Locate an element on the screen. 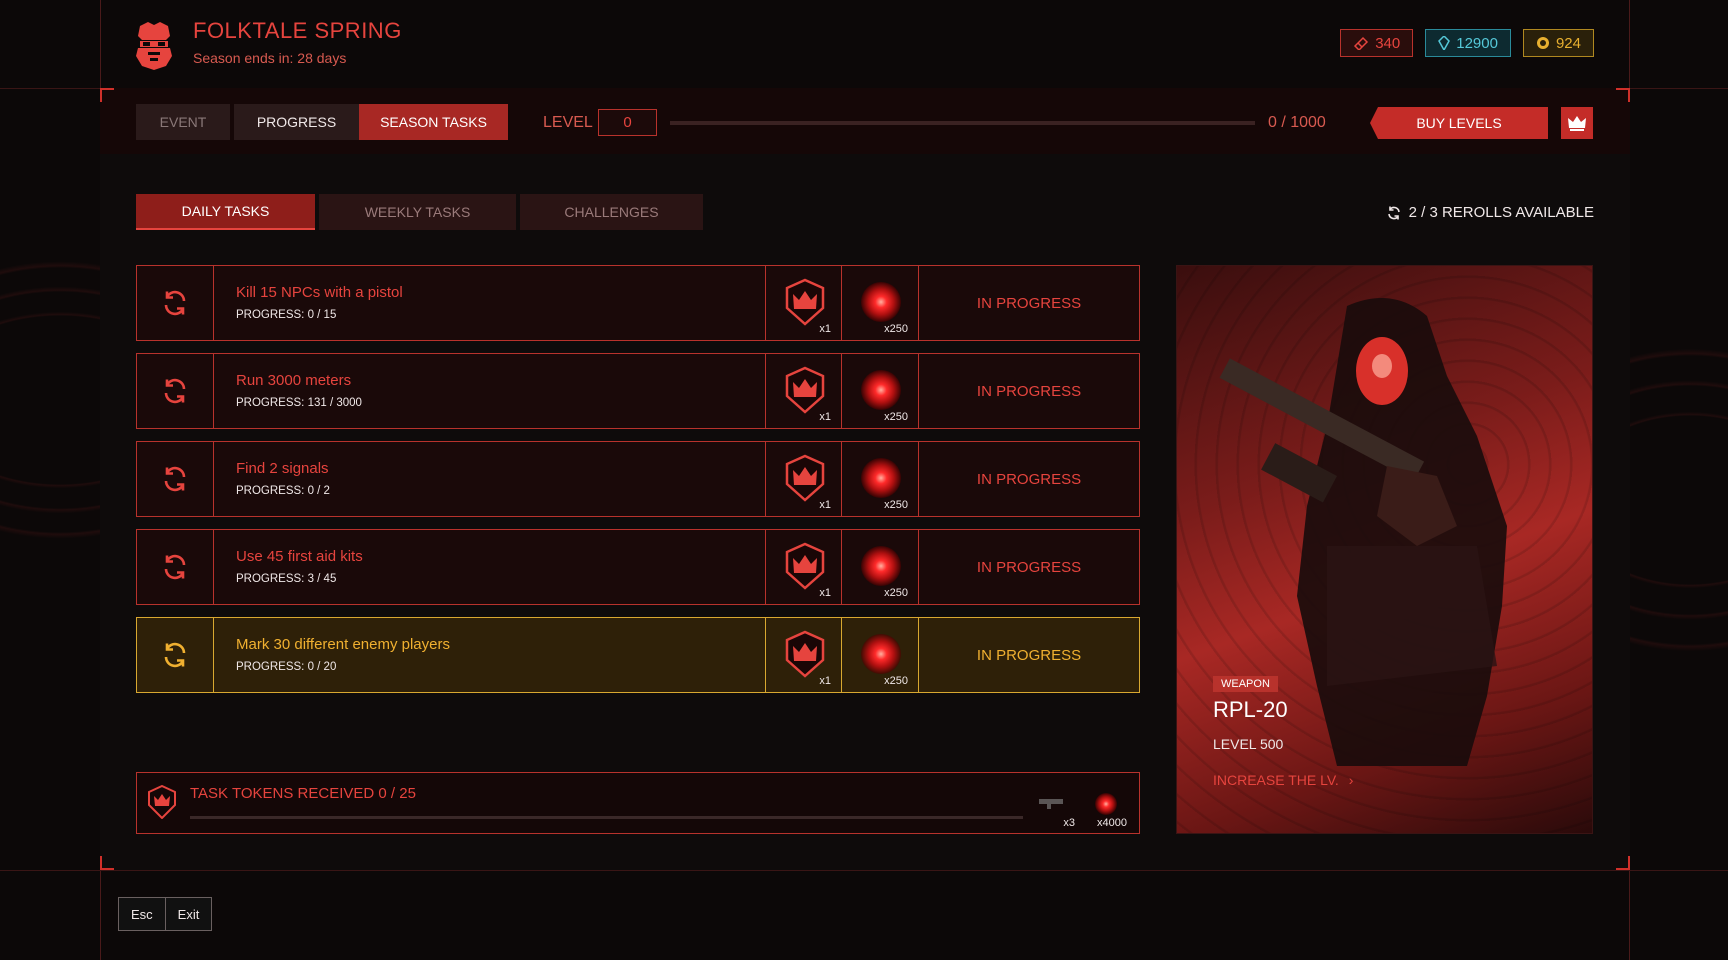 The image size is (1728, 960). task-name: Run 3000 meters is located at coordinates (294, 380).